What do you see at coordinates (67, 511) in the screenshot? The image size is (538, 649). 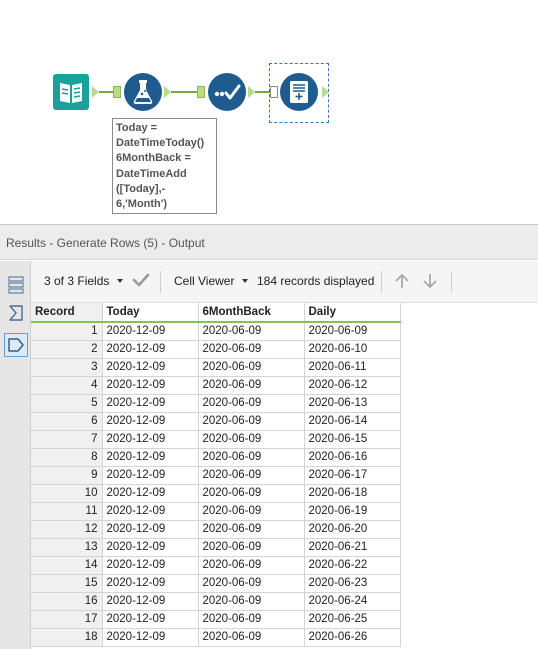 I see `record-number-cell: 11` at bounding box center [67, 511].